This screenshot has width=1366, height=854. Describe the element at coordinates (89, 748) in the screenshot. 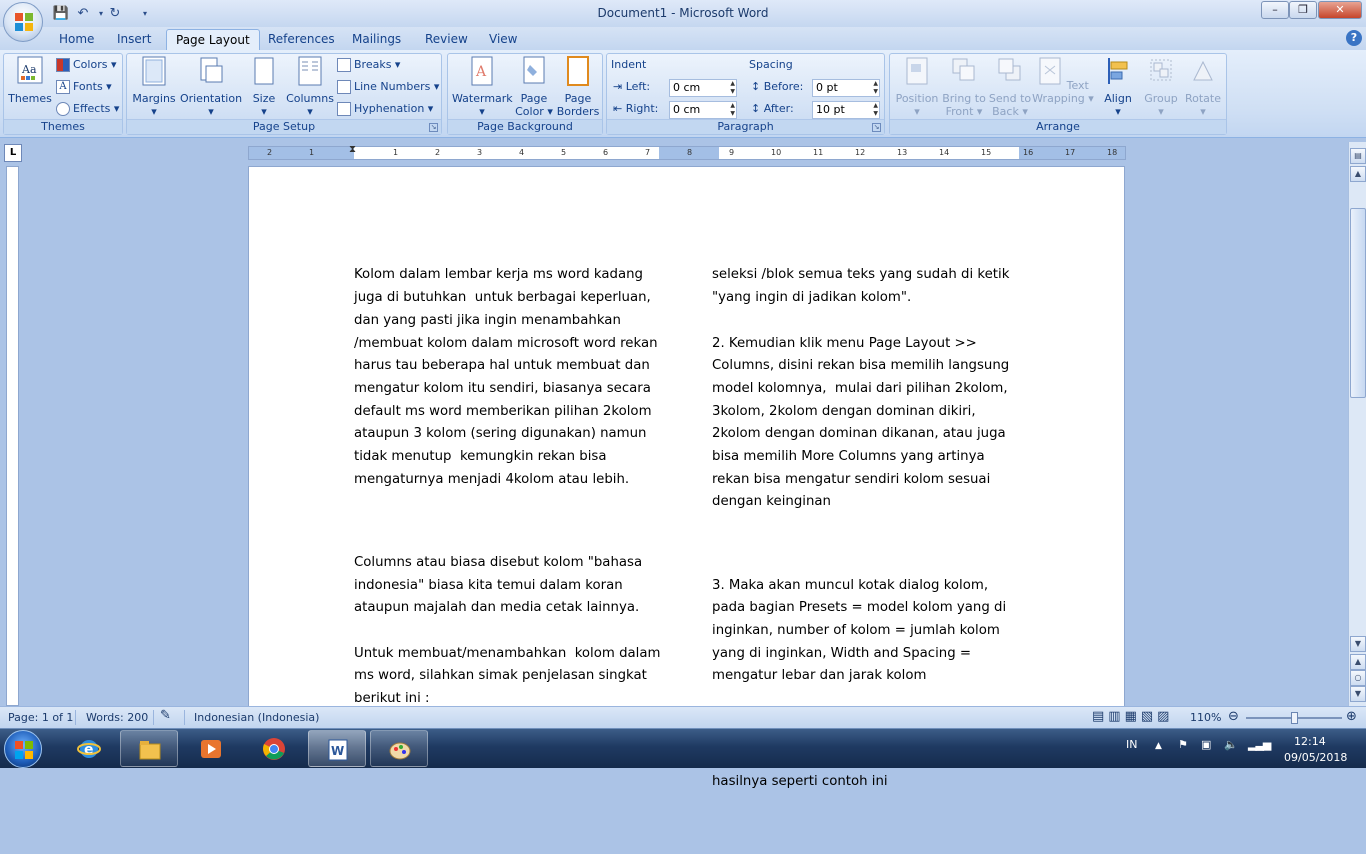

I see `taskbar-ie: e` at that location.